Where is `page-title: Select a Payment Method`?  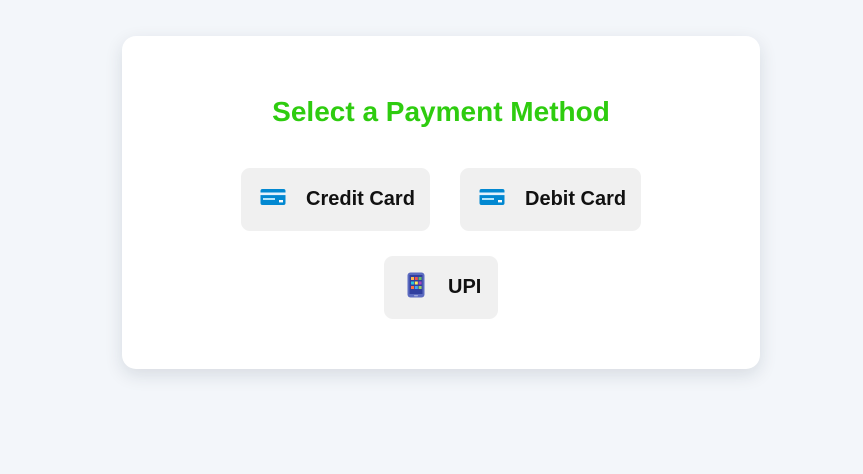
page-title: Select a Payment Method is located at coordinates (441, 111).